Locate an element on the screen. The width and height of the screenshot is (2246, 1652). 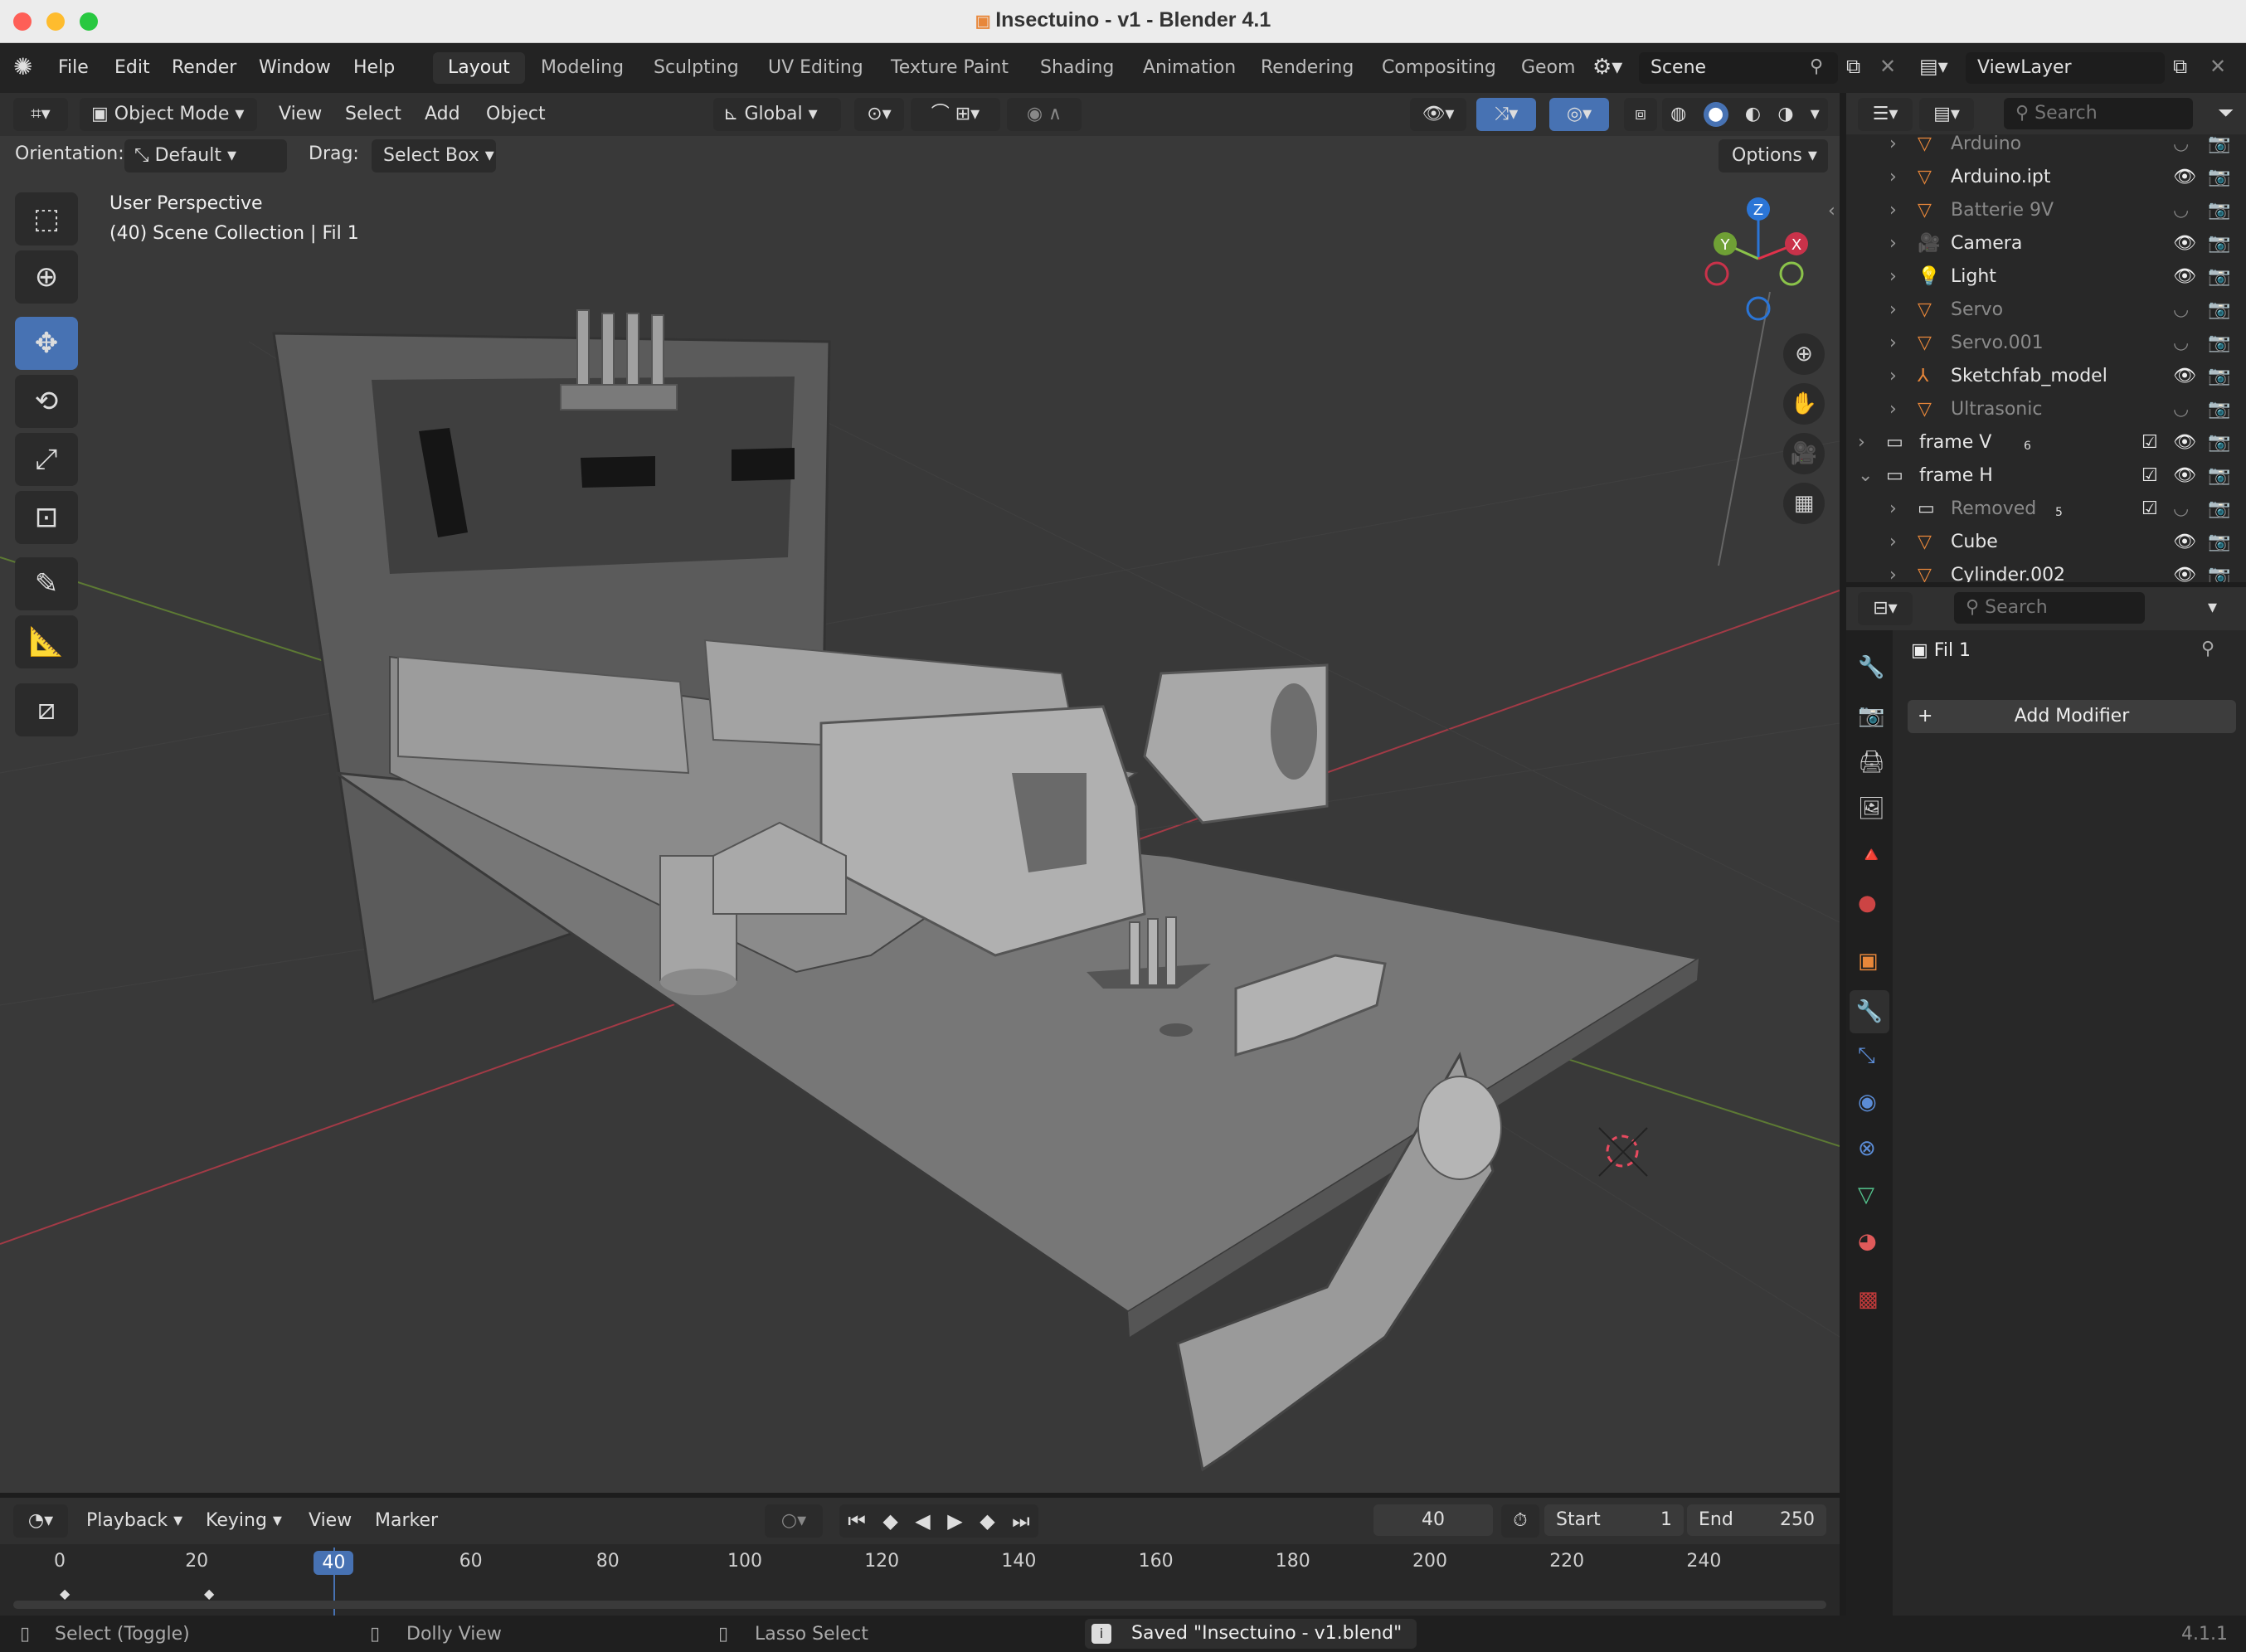
timeline-ruler: 020406080100120140160180200220240 is located at coordinates (920, 1557).